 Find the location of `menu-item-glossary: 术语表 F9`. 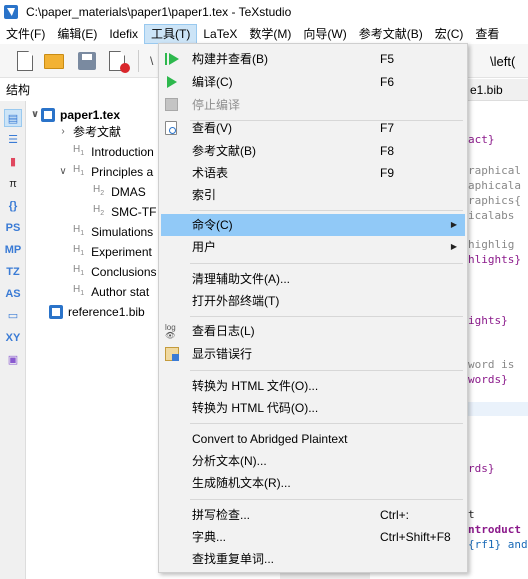

menu-item-glossary: 术语表 F9 is located at coordinates (313, 173).